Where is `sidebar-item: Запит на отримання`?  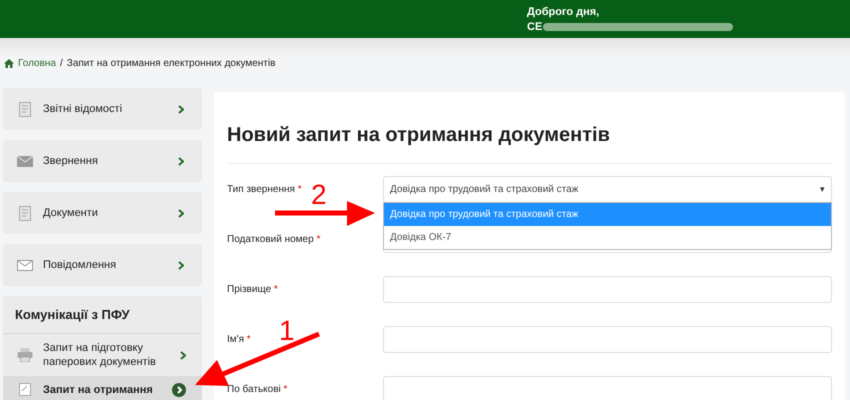
sidebar-item: Запит на отримання is located at coordinates (102, 388).